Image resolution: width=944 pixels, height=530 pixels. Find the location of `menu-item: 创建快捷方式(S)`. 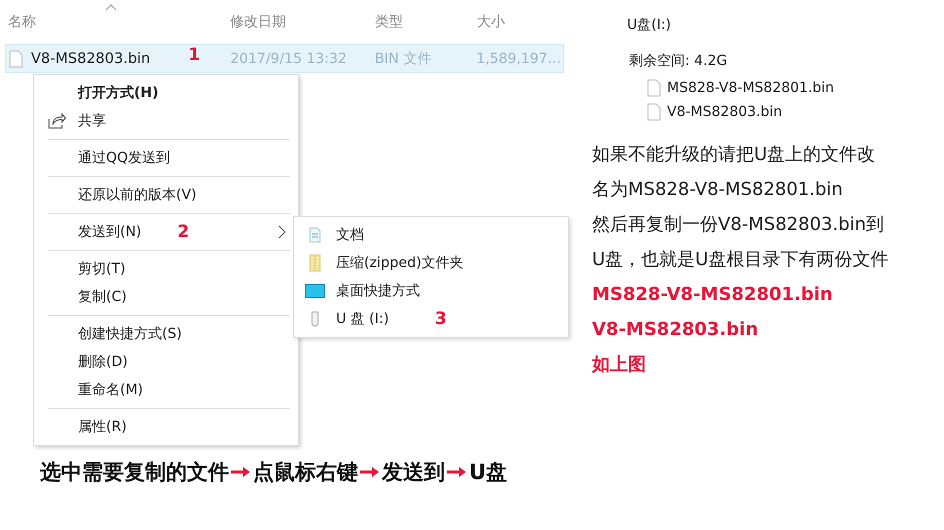

menu-item: 创建快捷方式(S) is located at coordinates (166, 334).